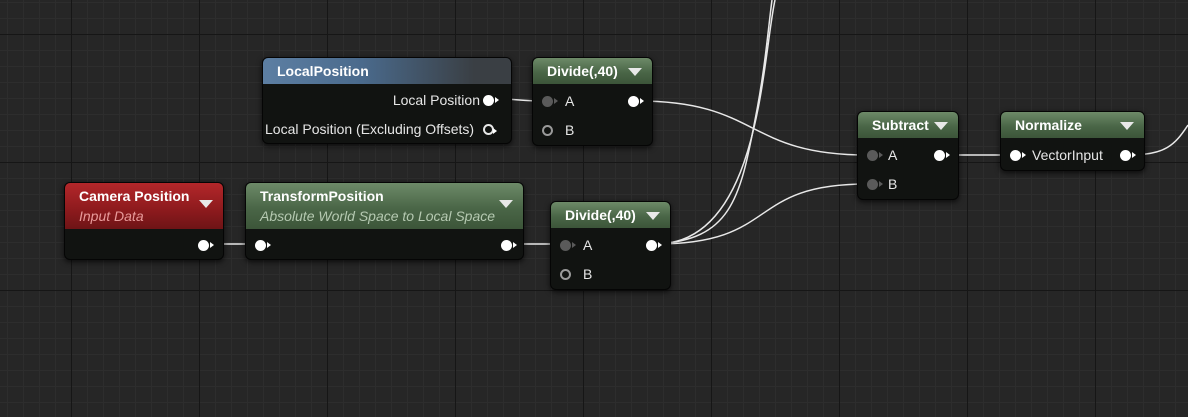  What do you see at coordinates (263, 245) in the screenshot?
I see `input-pin` at bounding box center [263, 245].